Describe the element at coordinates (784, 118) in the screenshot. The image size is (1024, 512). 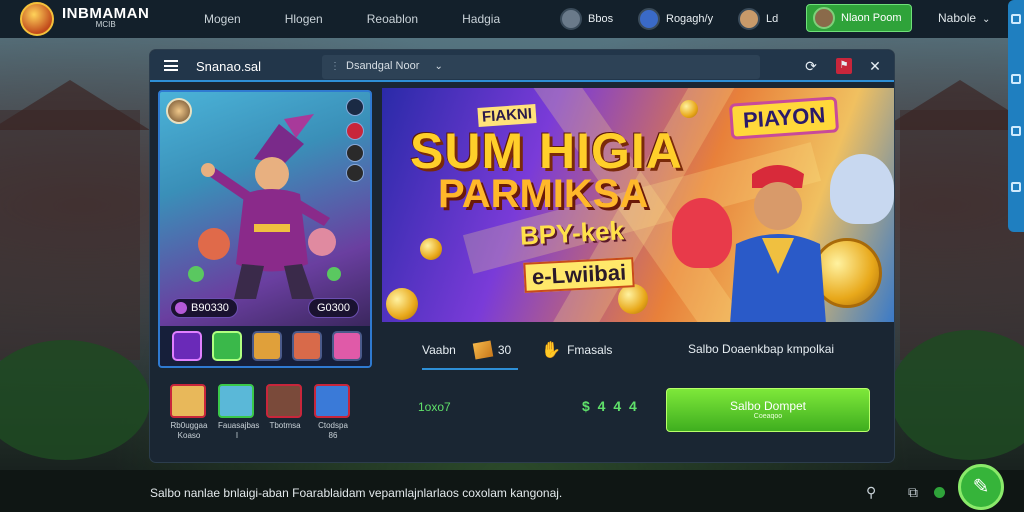
I see `banner-badge: PIAYON` at that location.